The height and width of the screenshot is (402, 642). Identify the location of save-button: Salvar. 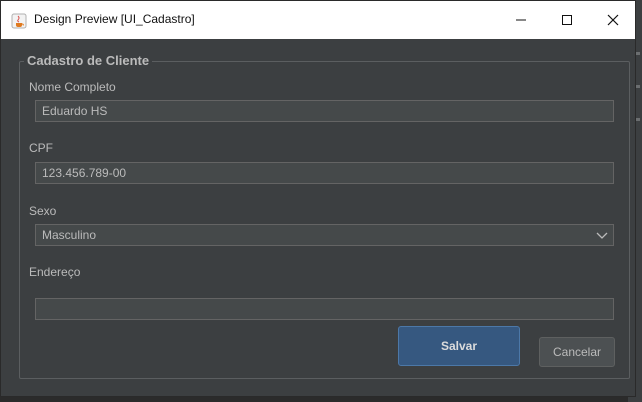
(459, 346).